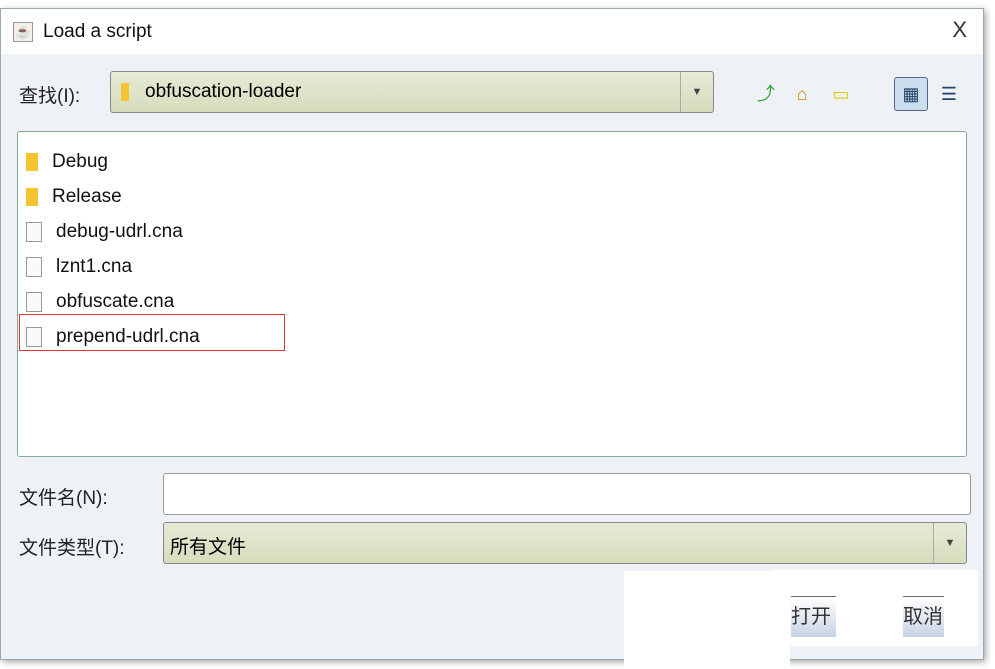  Describe the element at coordinates (63, 498) in the screenshot. I see `file-name-label: 文件名(N):` at that location.